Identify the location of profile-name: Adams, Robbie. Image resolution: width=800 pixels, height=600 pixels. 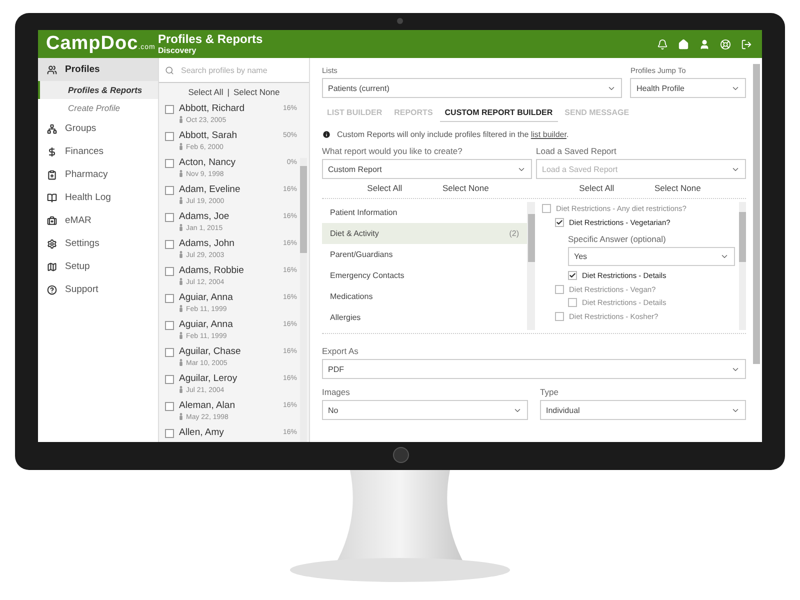
(228, 270).